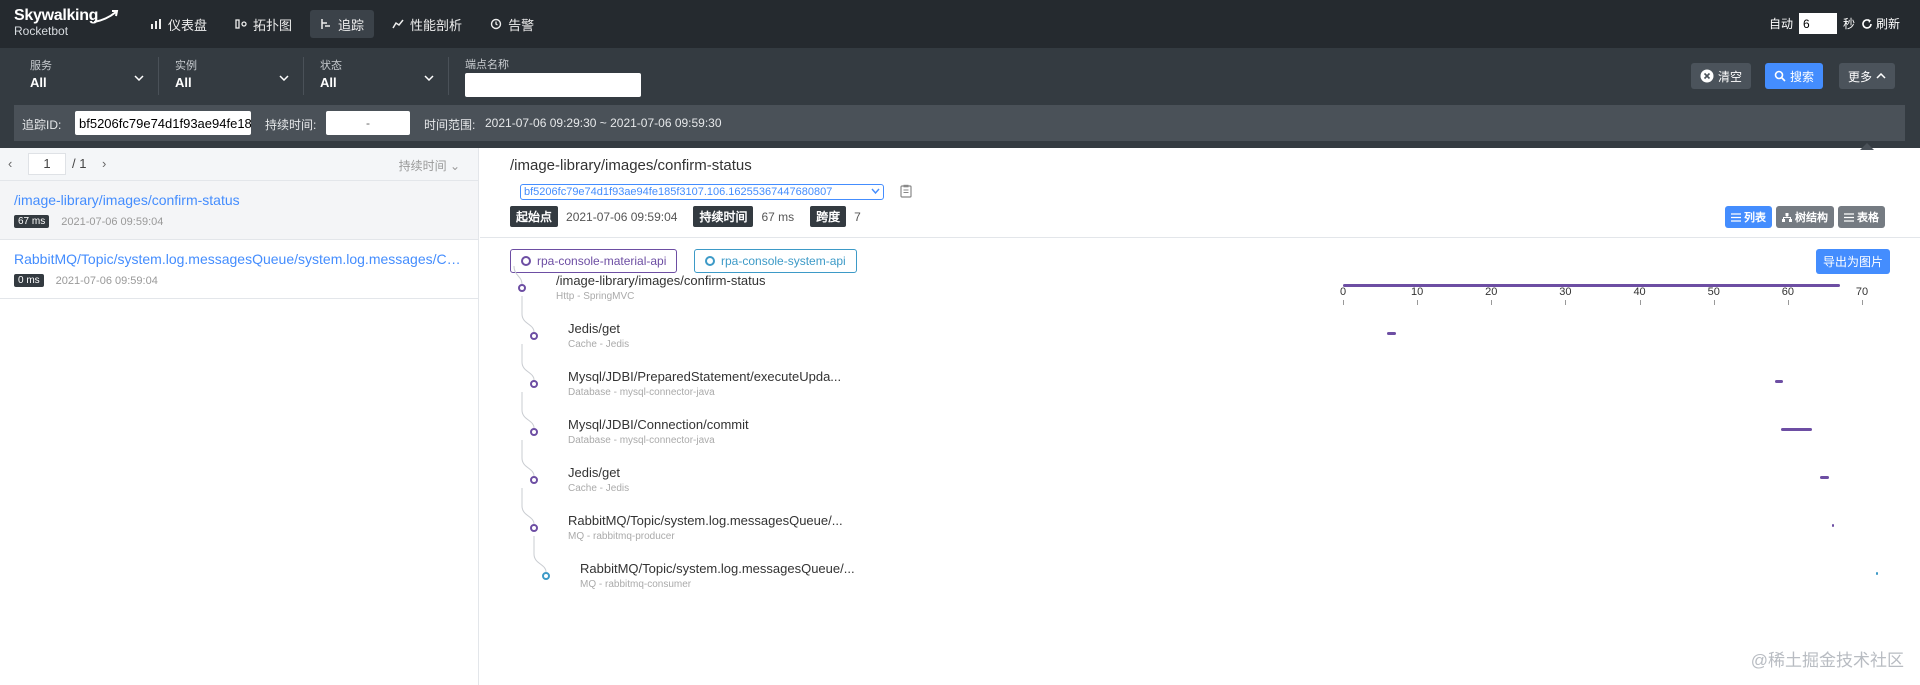  What do you see at coordinates (186, 66) in the screenshot?
I see `instance-label: 实例` at bounding box center [186, 66].